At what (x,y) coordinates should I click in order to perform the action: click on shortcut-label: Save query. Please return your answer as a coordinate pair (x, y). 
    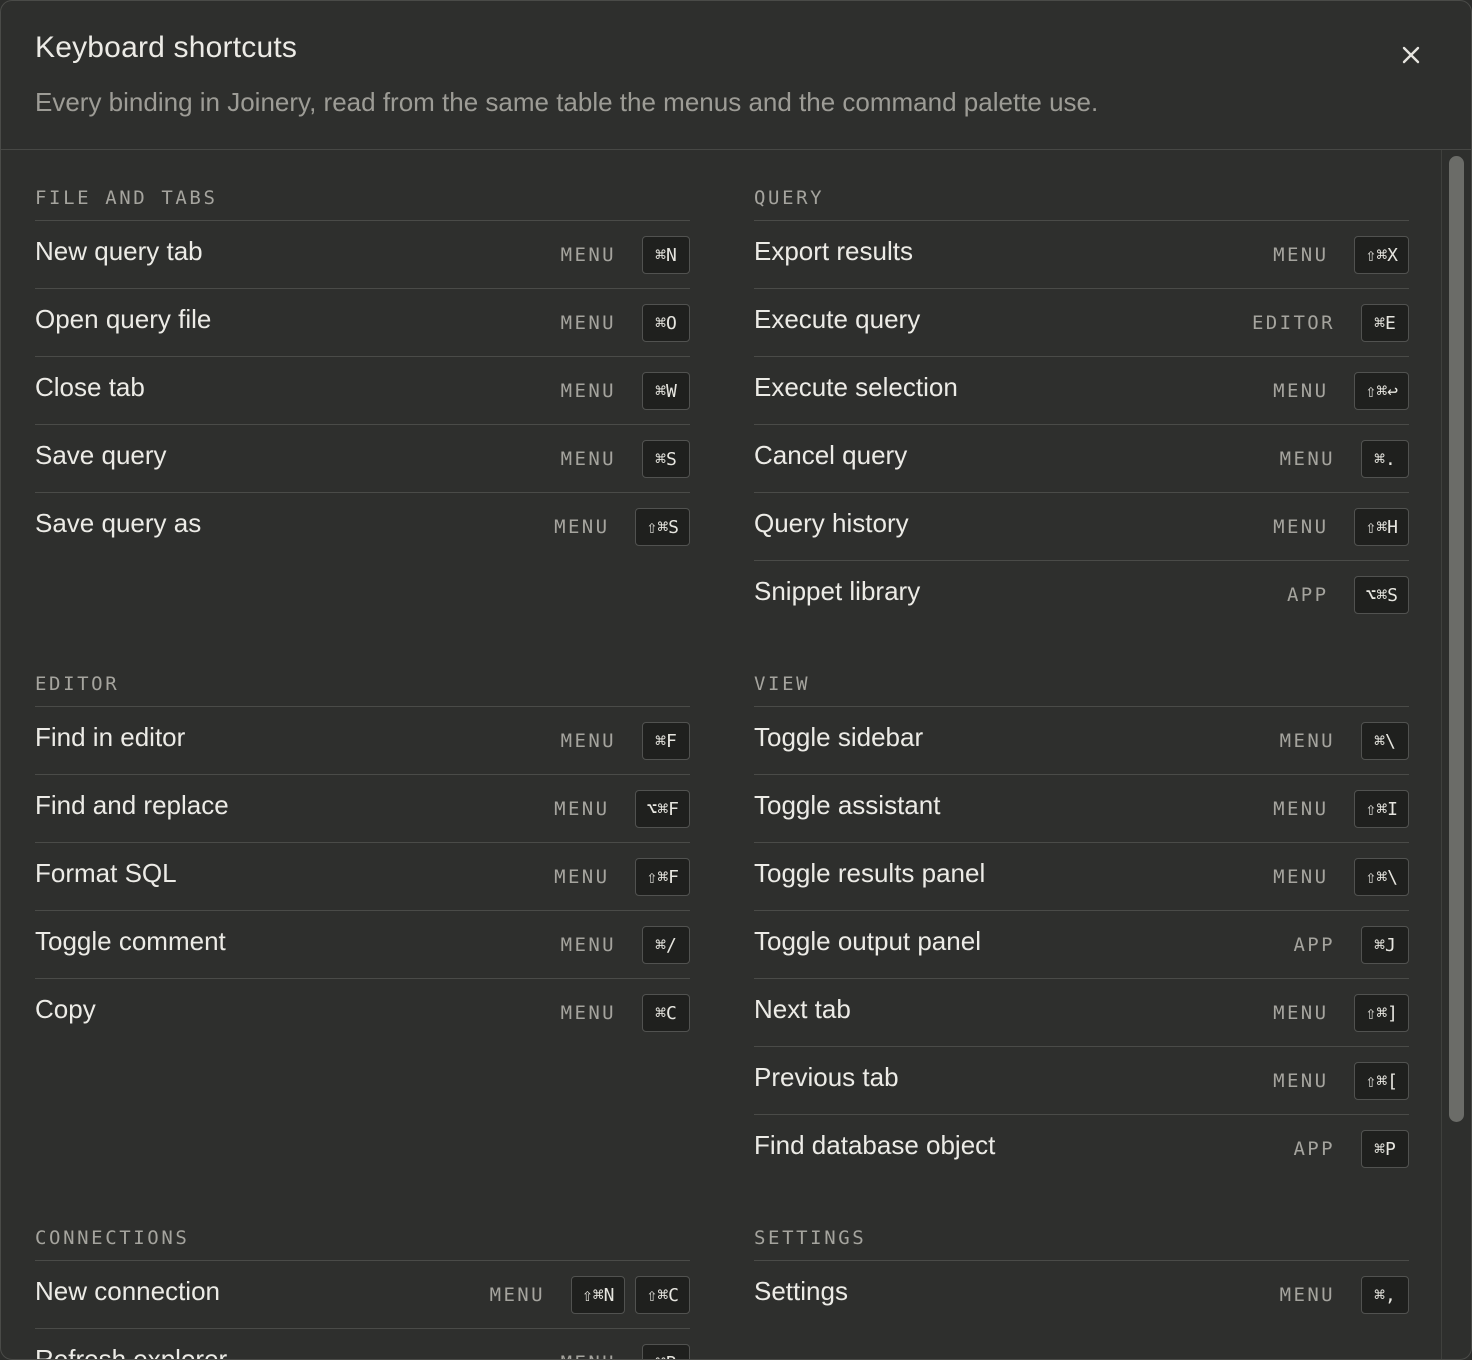
    Looking at the image, I should click on (101, 455).